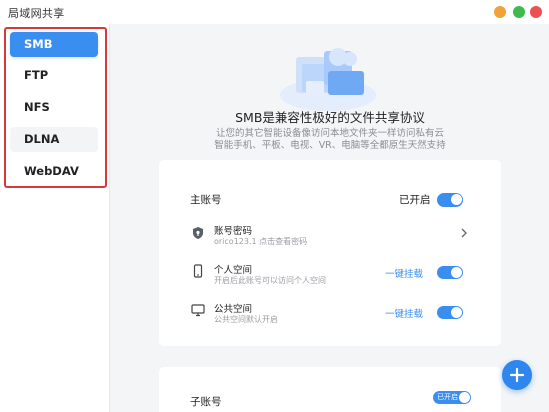 The height and width of the screenshot is (412, 549). I want to click on sub-account-label: 子账号, so click(206, 402).